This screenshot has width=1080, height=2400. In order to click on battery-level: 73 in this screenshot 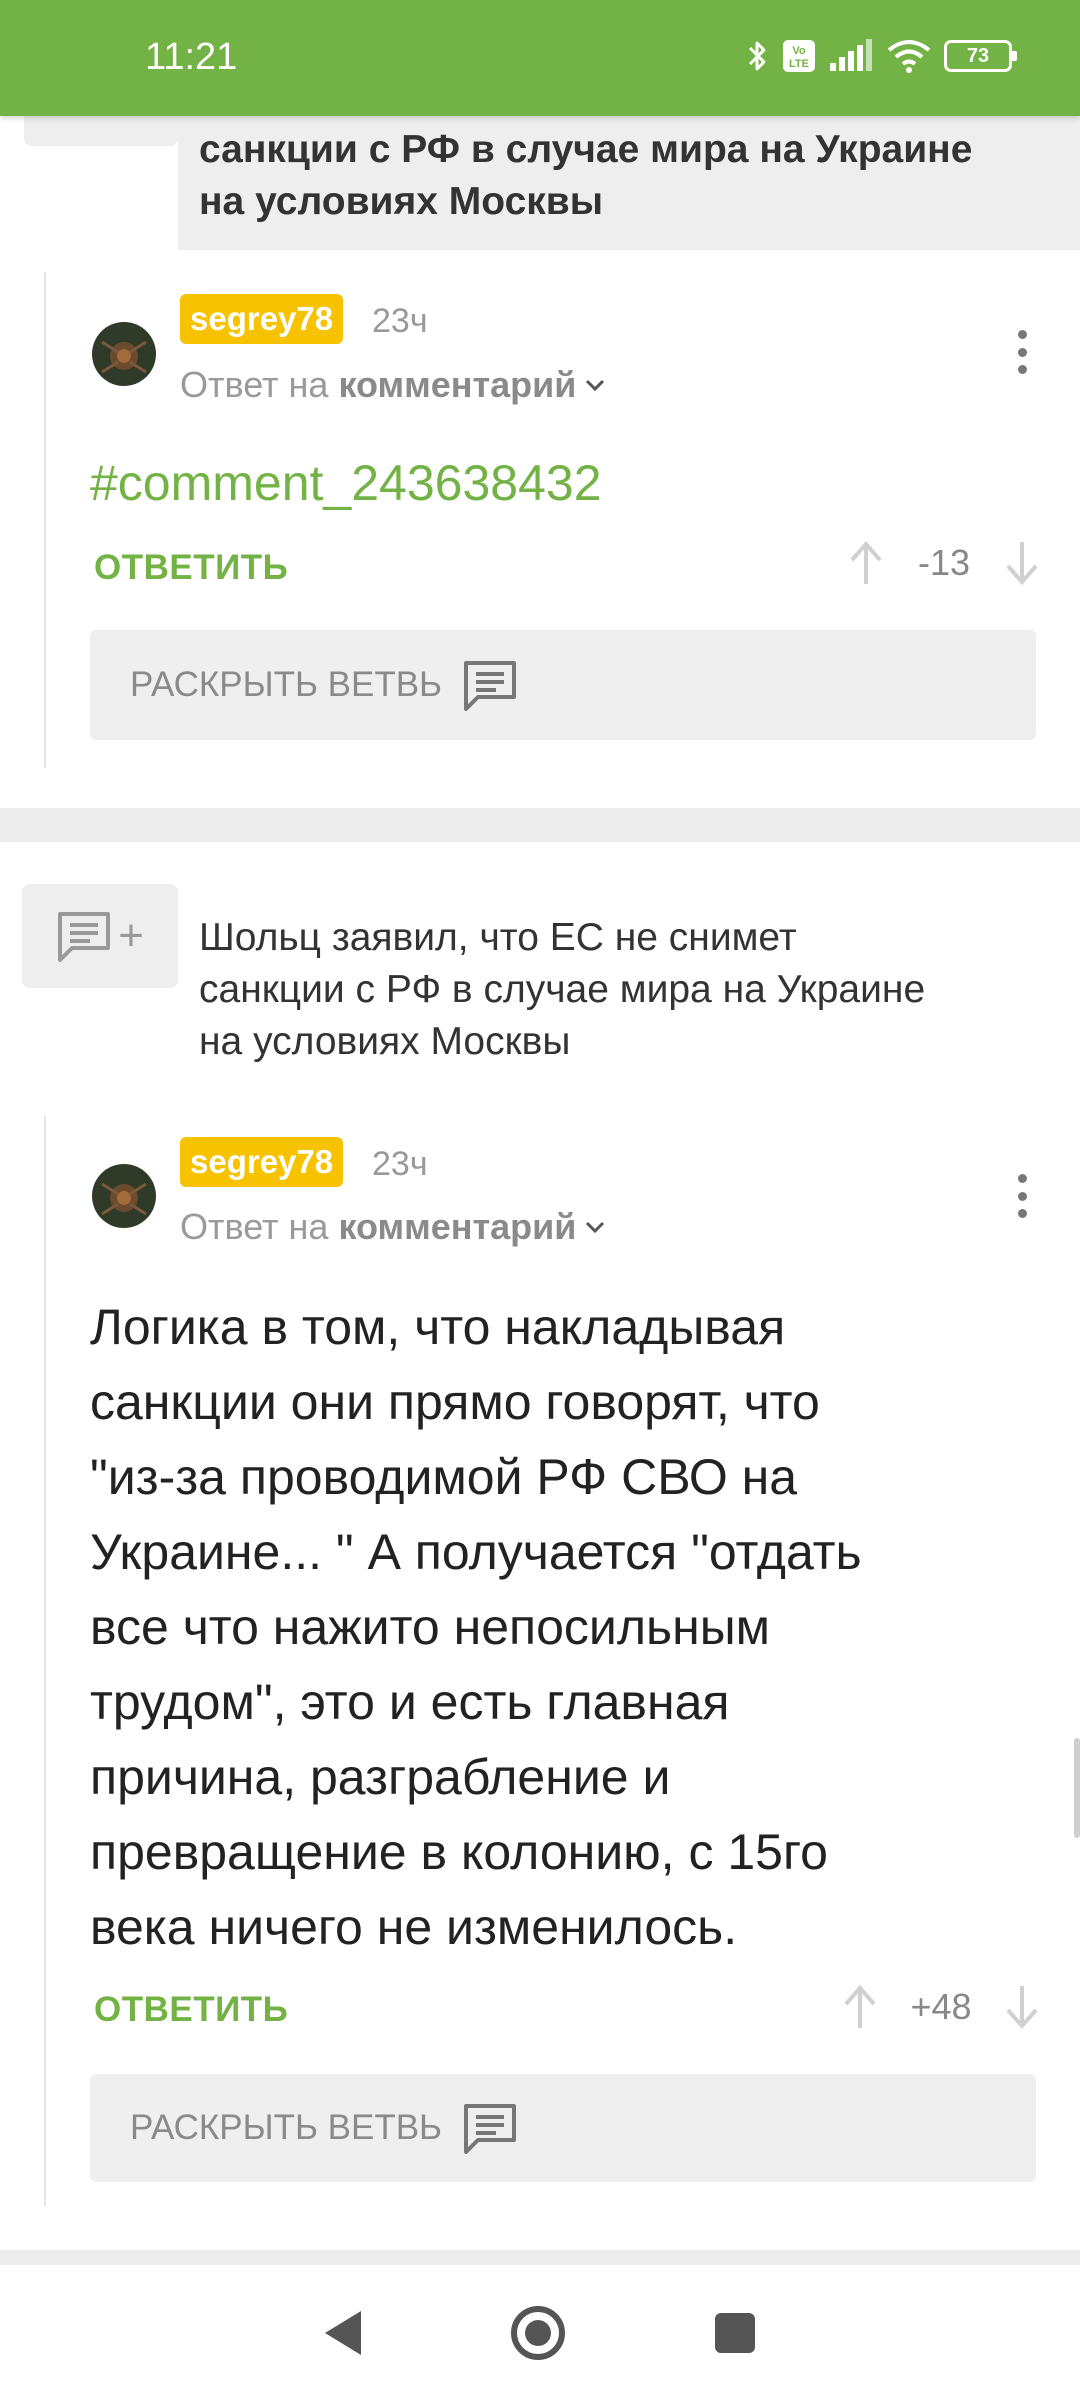, I will do `click(978, 55)`.